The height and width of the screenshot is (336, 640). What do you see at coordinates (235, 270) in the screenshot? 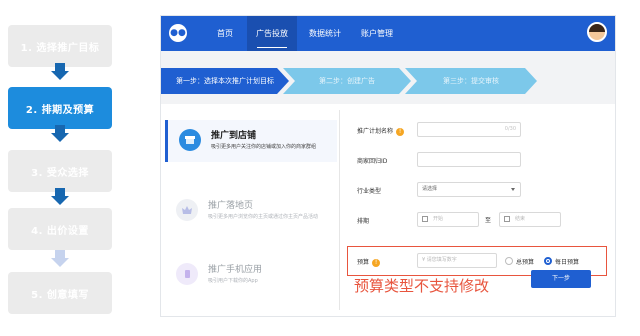
I see `goal-app-title: 推广手机应用` at bounding box center [235, 270].